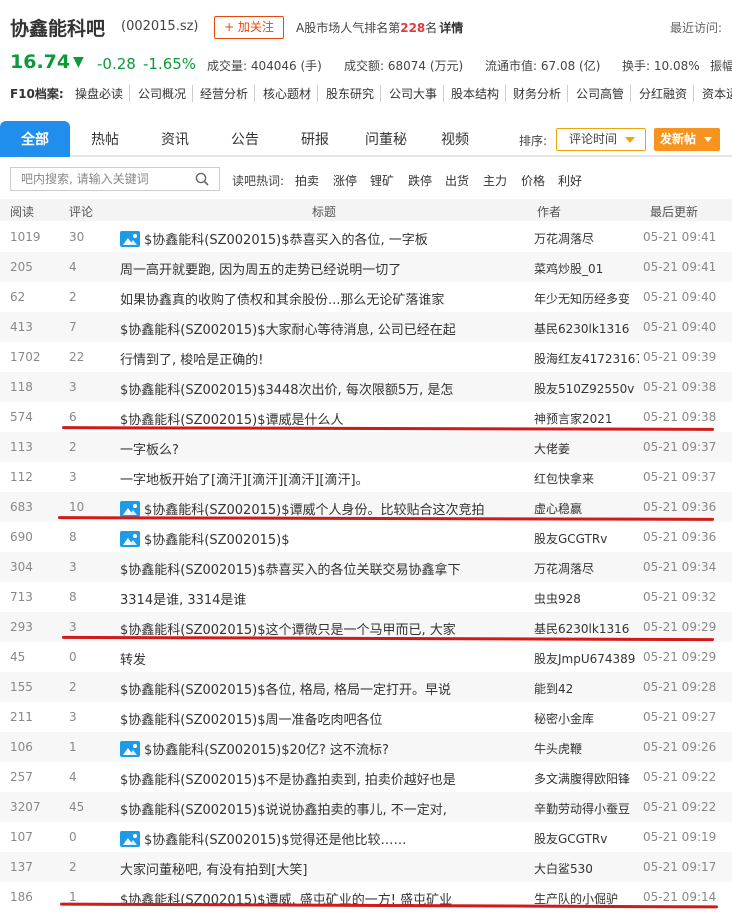  I want to click on post-title-link: $协鑫能科(SZ002015)$恭喜买入的各位, 一字板, so click(325, 238).